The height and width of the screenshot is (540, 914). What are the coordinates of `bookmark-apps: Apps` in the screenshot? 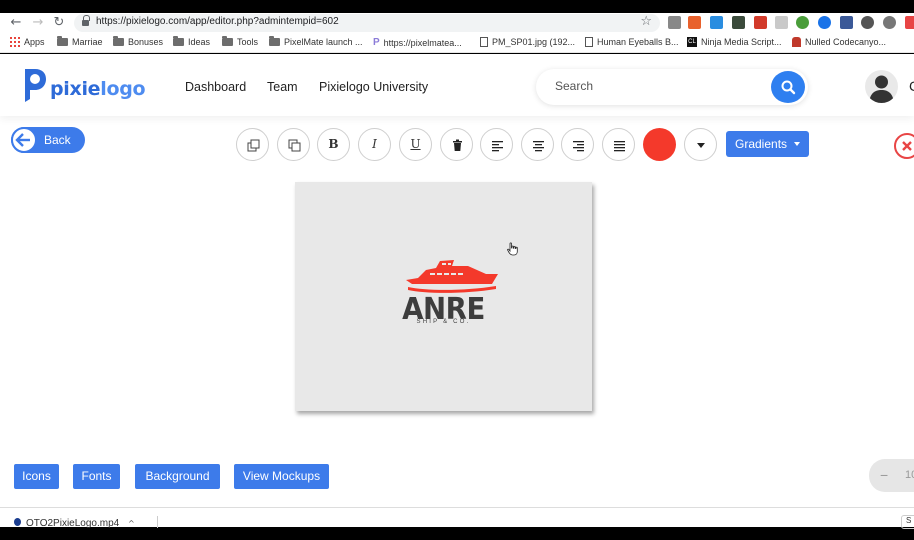 It's located at (27, 42).